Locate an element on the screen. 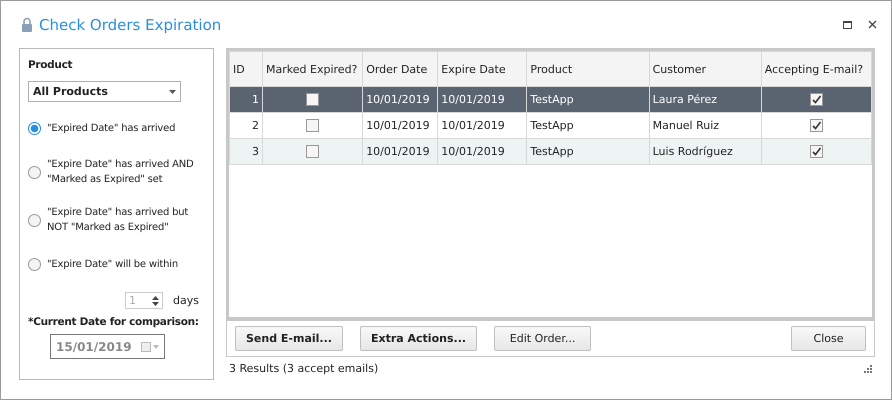 This screenshot has width=892, height=400. column-header: Expire Date is located at coordinates (482, 69).